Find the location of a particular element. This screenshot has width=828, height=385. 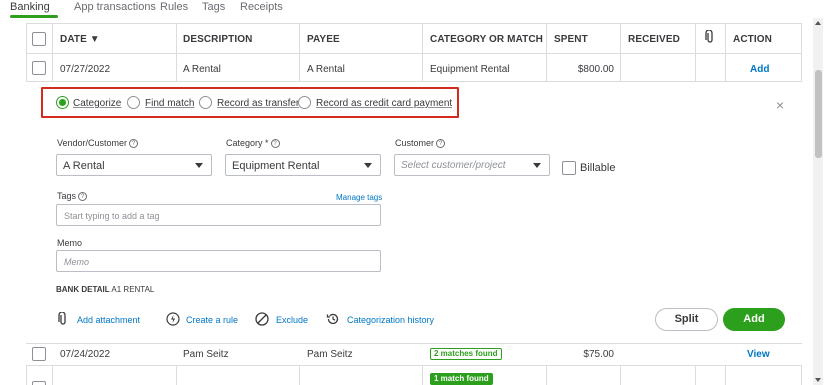

tab-app-transactions: App transactions is located at coordinates (115, 7).